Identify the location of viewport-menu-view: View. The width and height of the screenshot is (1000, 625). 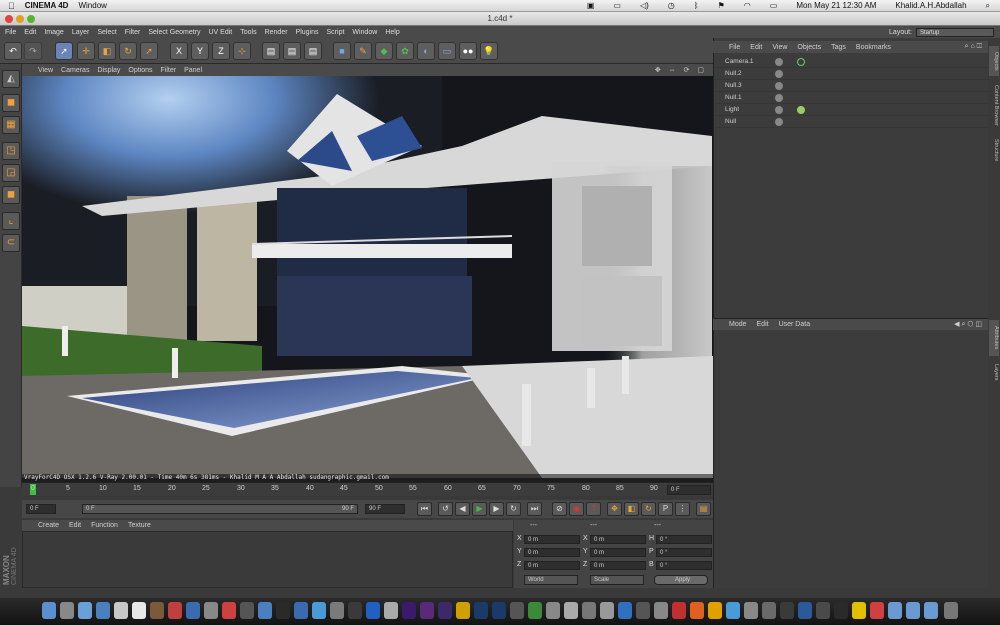
(45, 70).